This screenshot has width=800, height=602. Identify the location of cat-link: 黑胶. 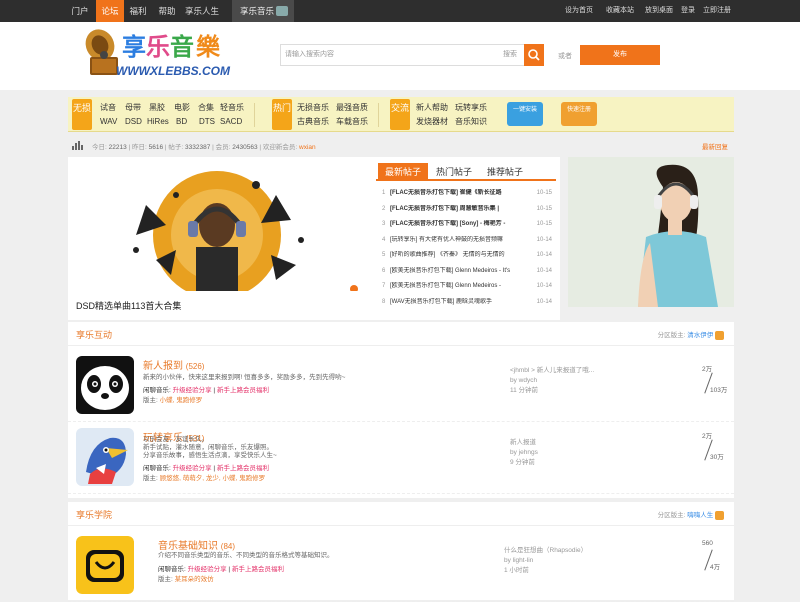
(157, 108).